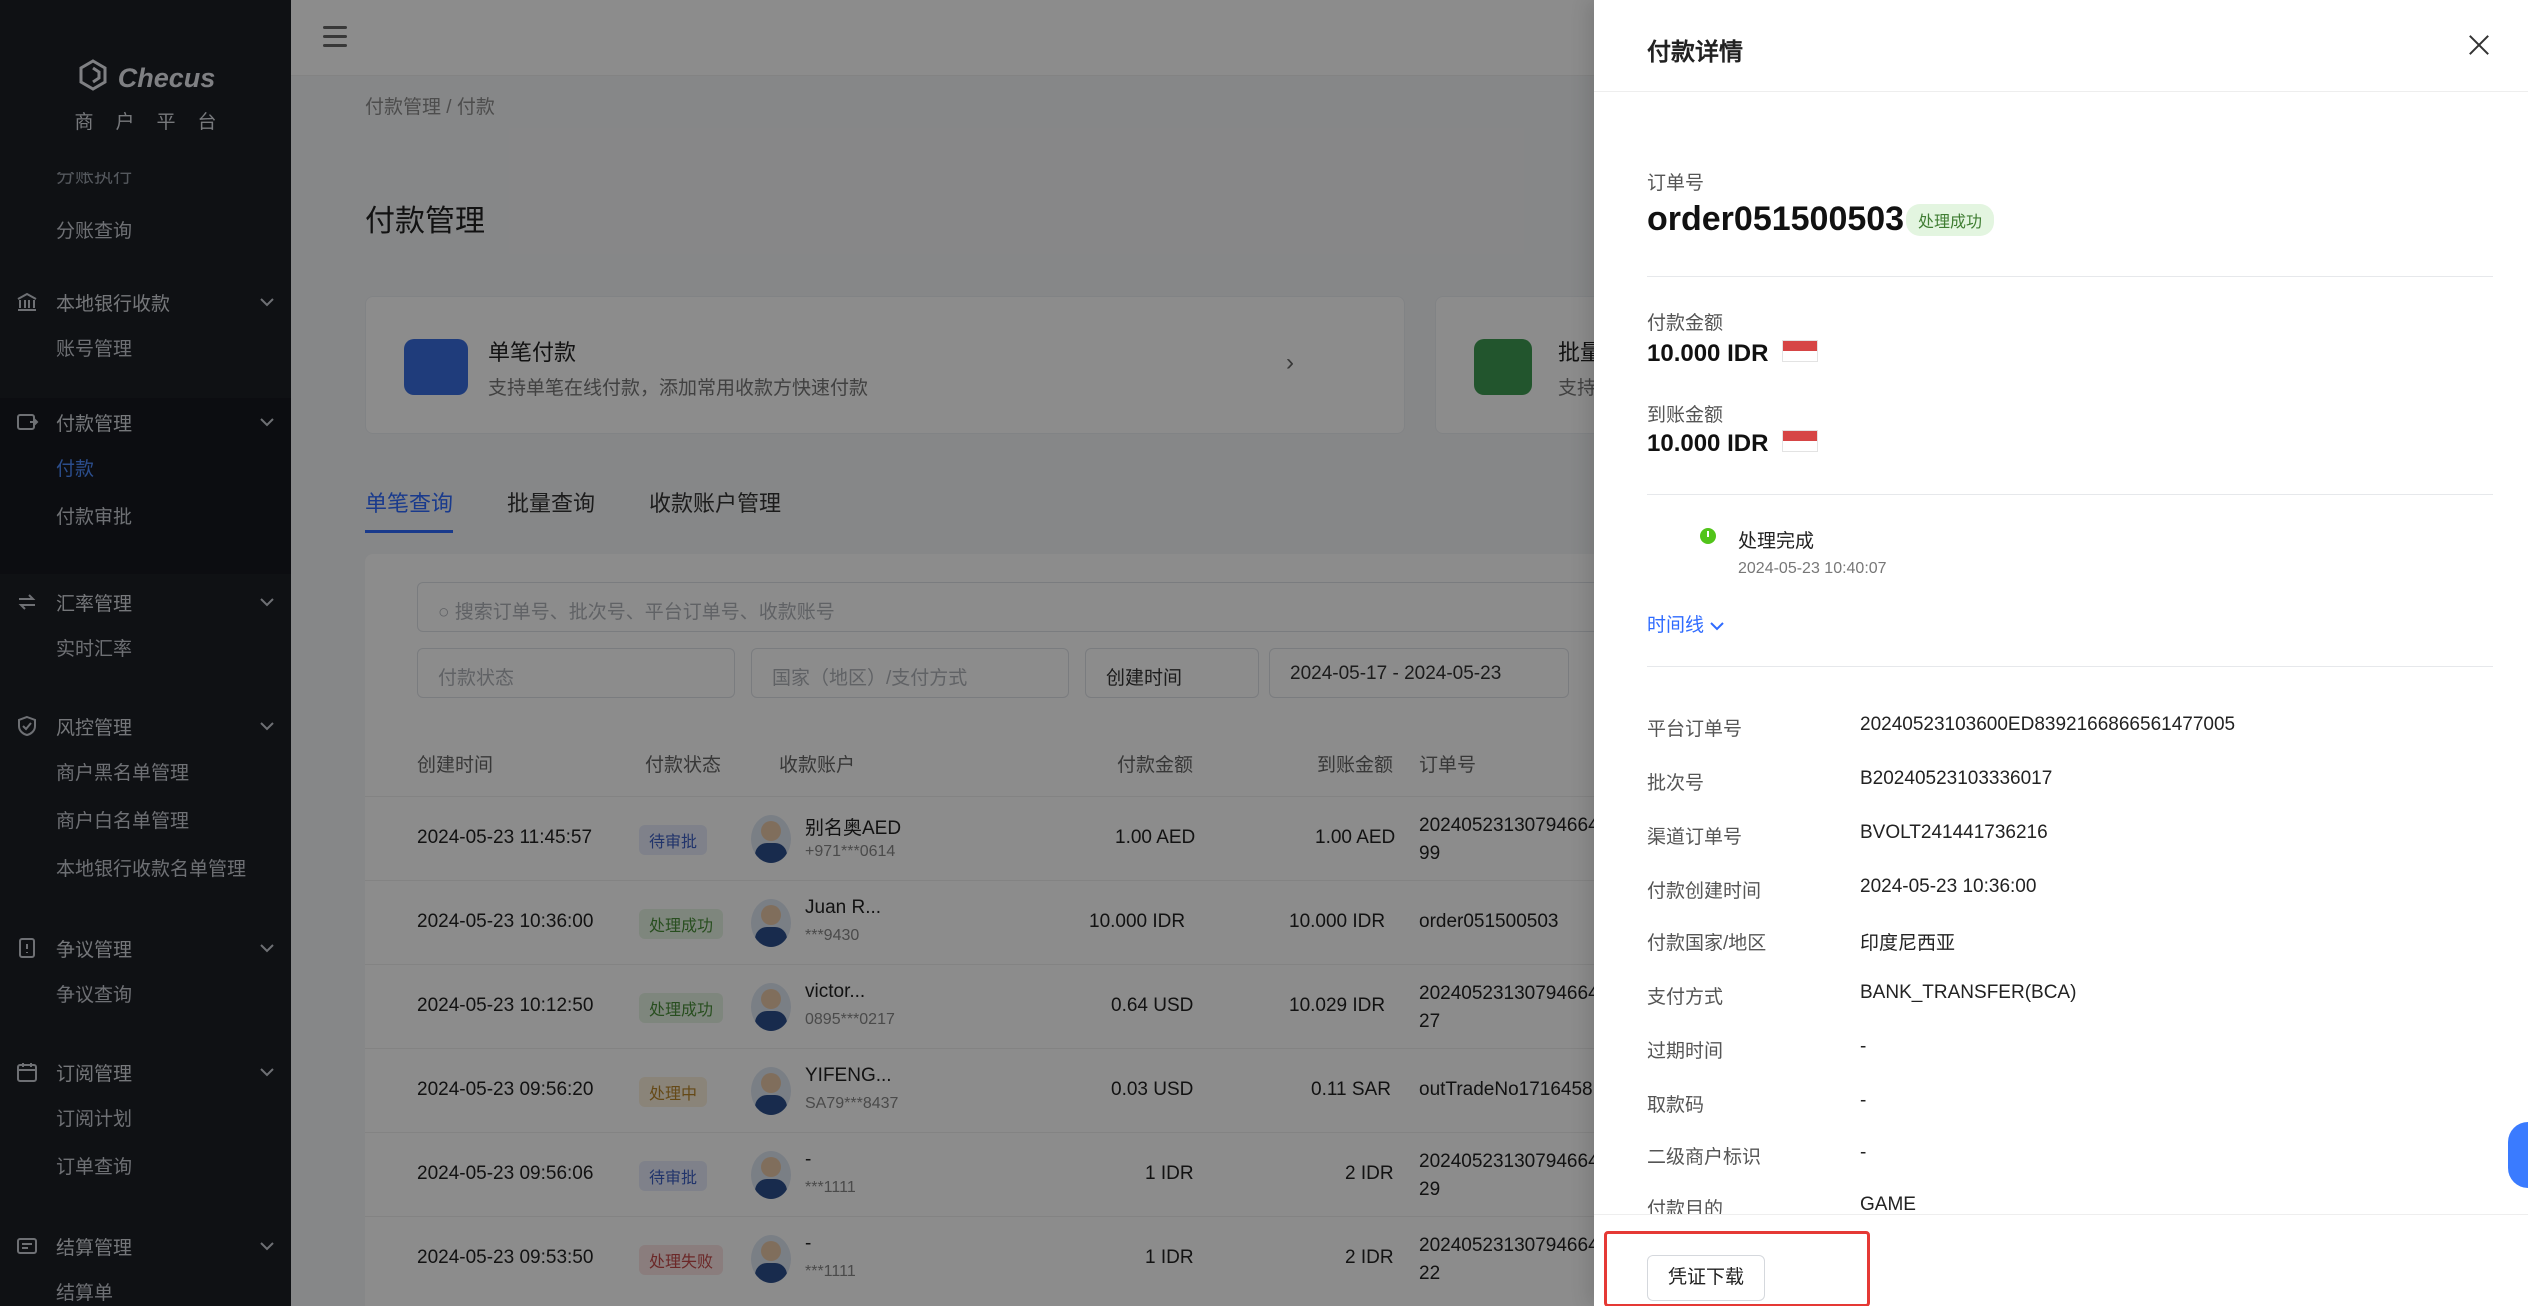  What do you see at coordinates (1685, 1051) in the screenshot?
I see `detail-key: 过期时间` at bounding box center [1685, 1051].